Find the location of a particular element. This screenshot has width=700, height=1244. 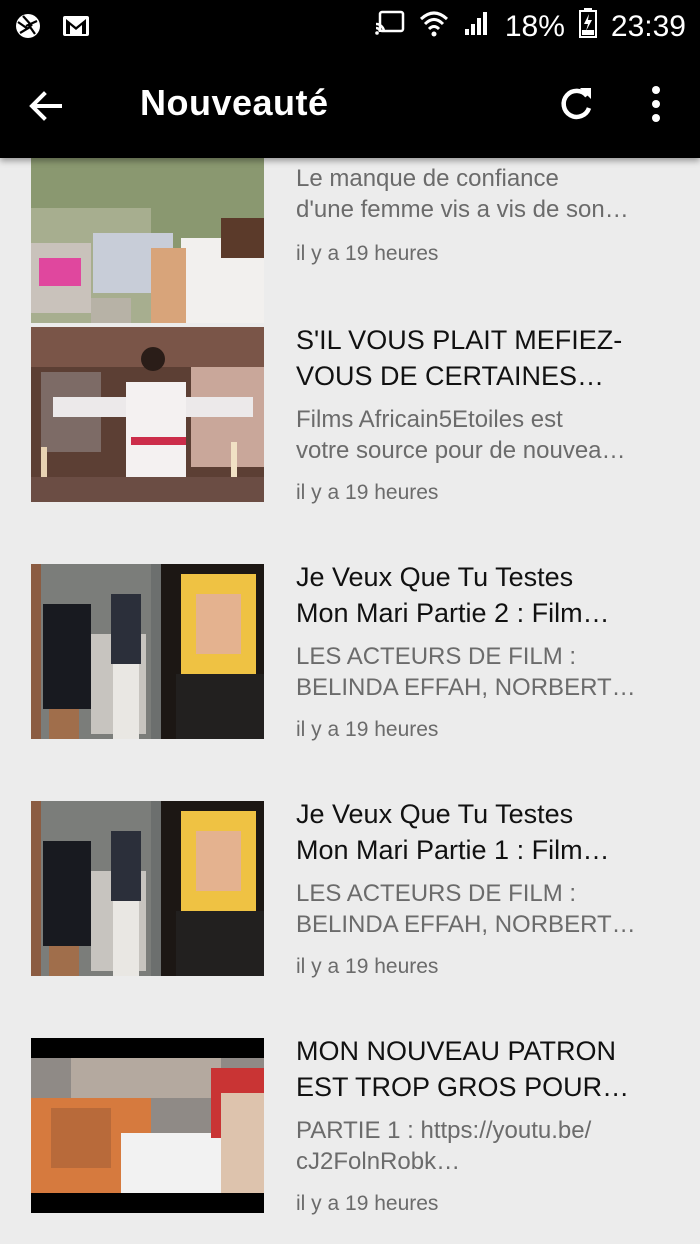

page-title: Nouveauté is located at coordinates (234, 102).